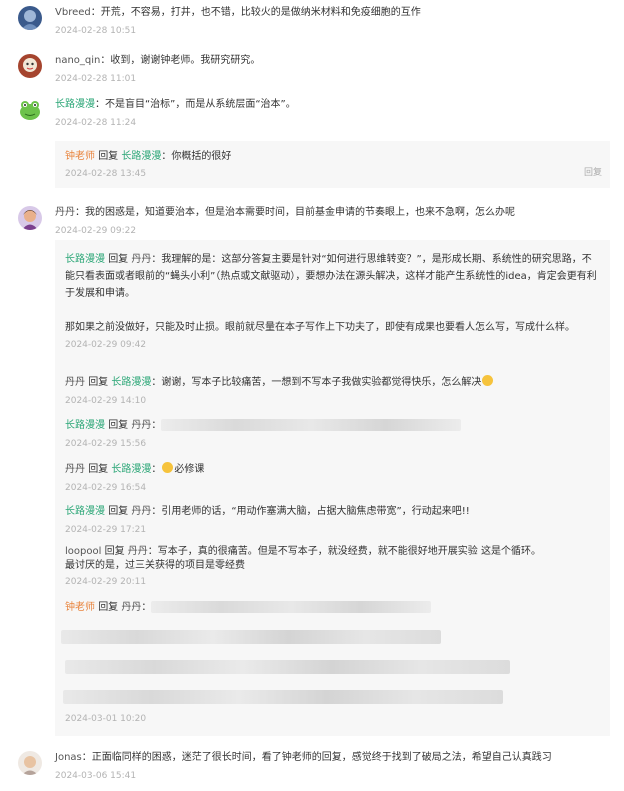 The height and width of the screenshot is (791, 624). I want to click on laughing-emoji-icon, so click(488, 380).